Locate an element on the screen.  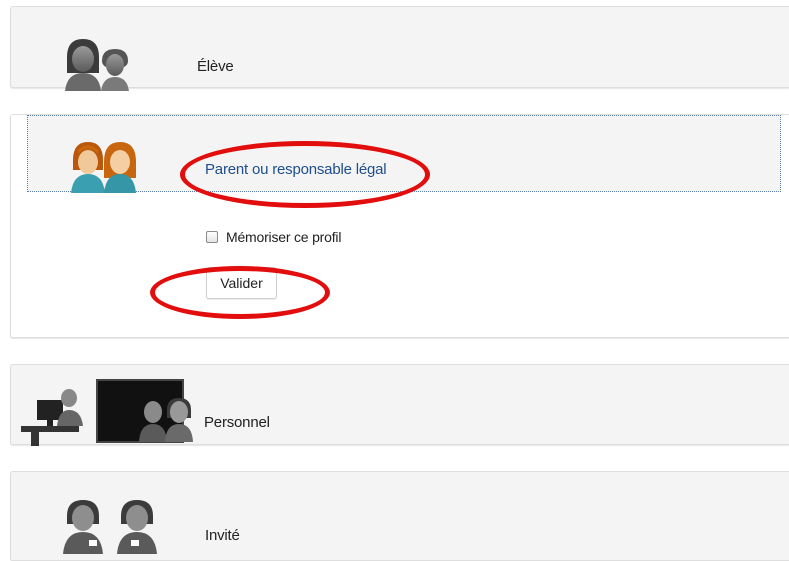
staff-icon is located at coordinates (107, 412).